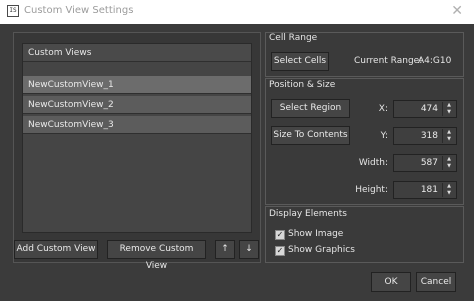 This screenshot has height=301, width=474. I want to click on show-graphics-label: Show Graphics, so click(321, 250).